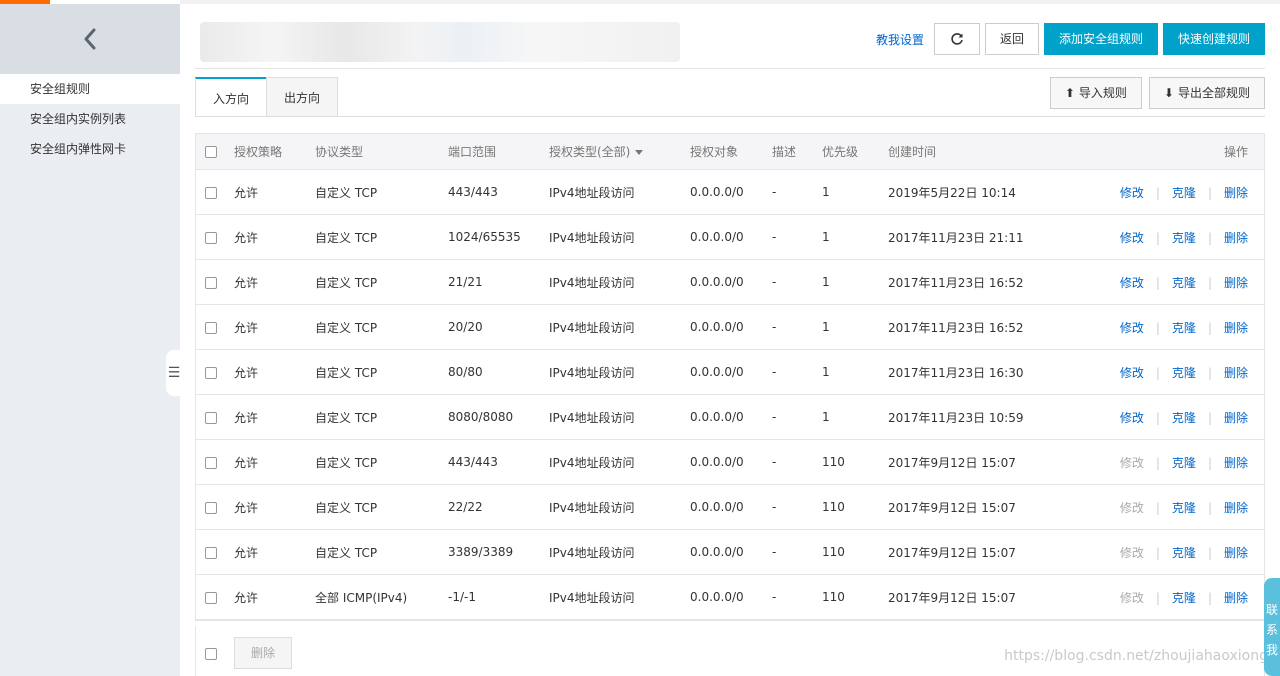  I want to click on batch-delete-button: 删除, so click(263, 653).